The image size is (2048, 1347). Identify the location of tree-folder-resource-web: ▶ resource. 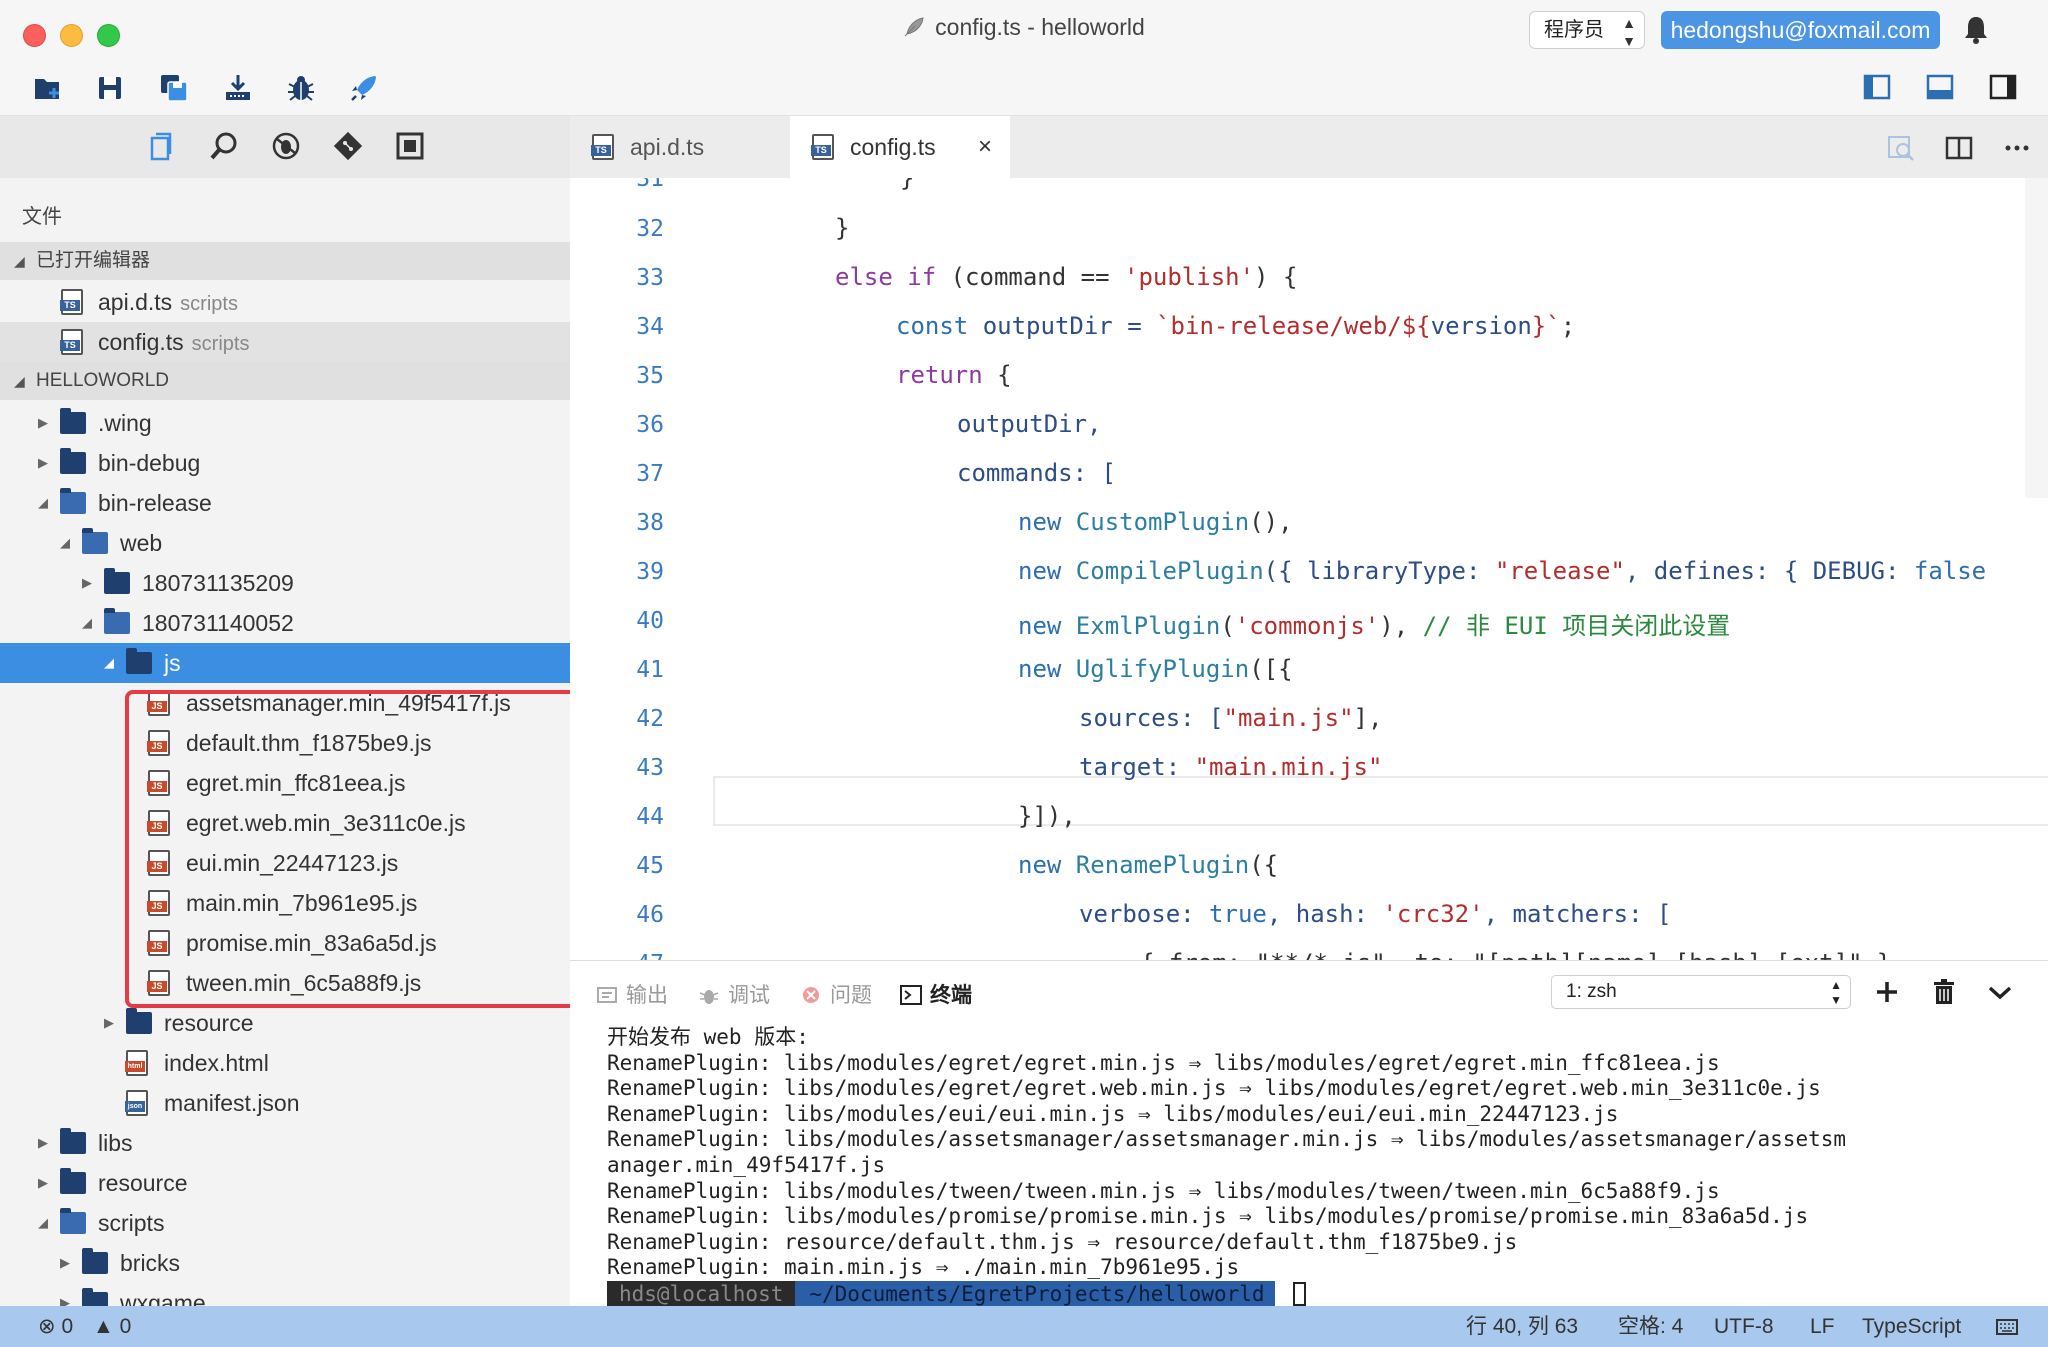
(285, 1023).